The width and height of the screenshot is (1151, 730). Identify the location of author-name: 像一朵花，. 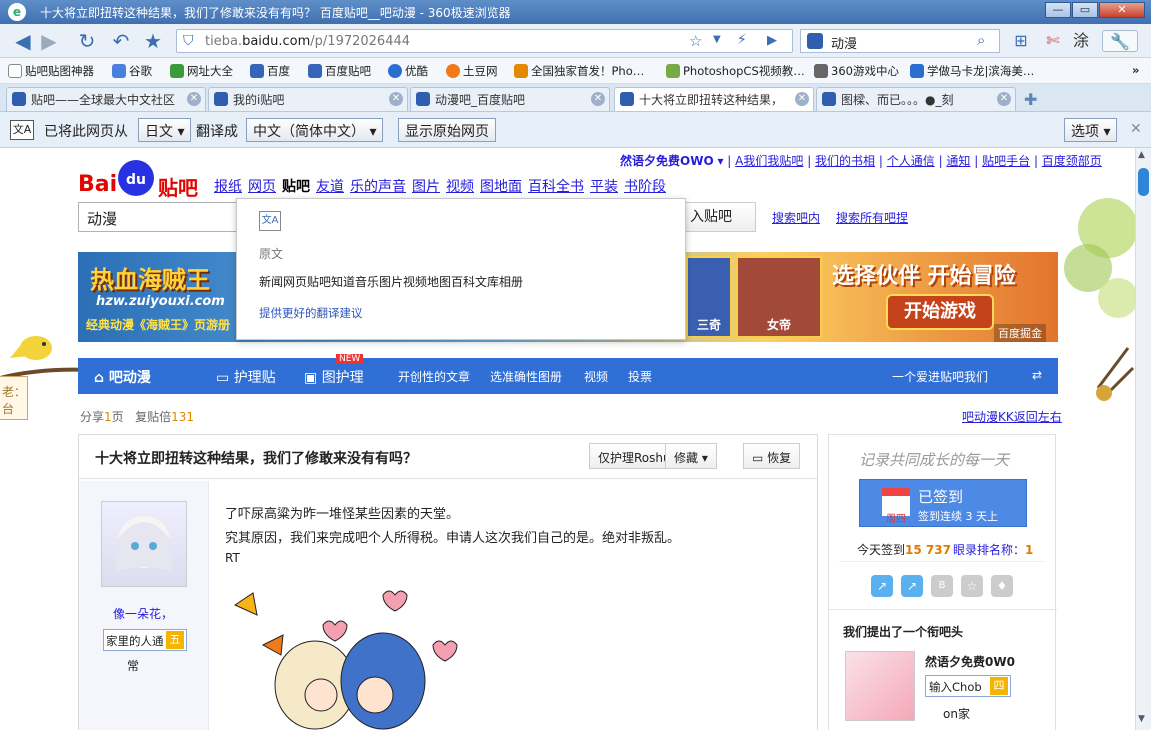
(143, 613).